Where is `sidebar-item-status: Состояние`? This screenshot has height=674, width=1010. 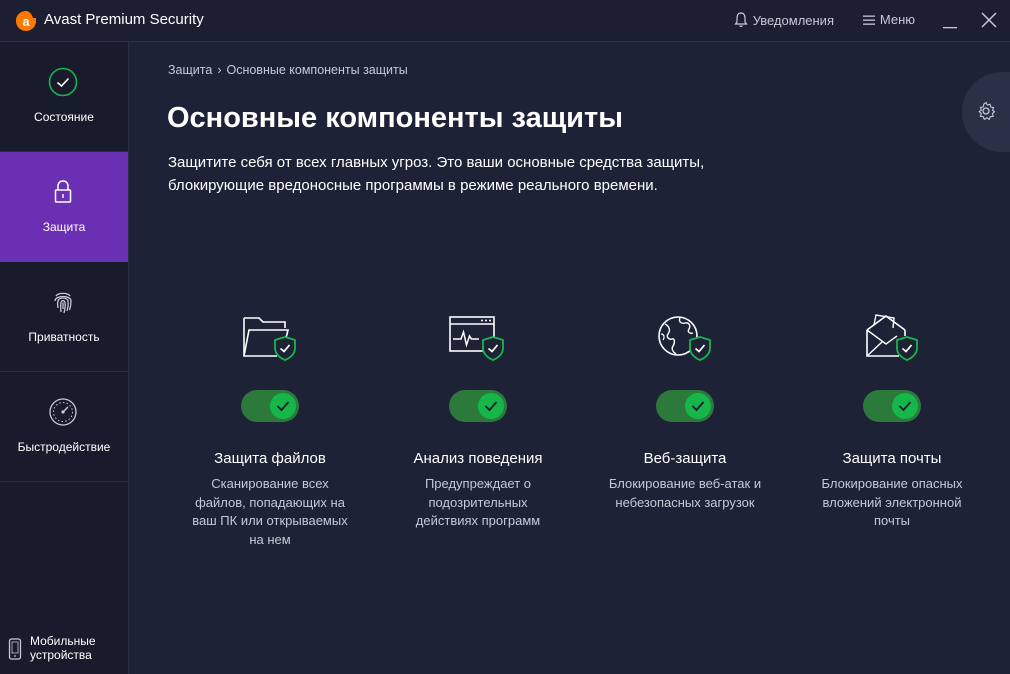
sidebar-item-status: Состояние is located at coordinates (64, 97).